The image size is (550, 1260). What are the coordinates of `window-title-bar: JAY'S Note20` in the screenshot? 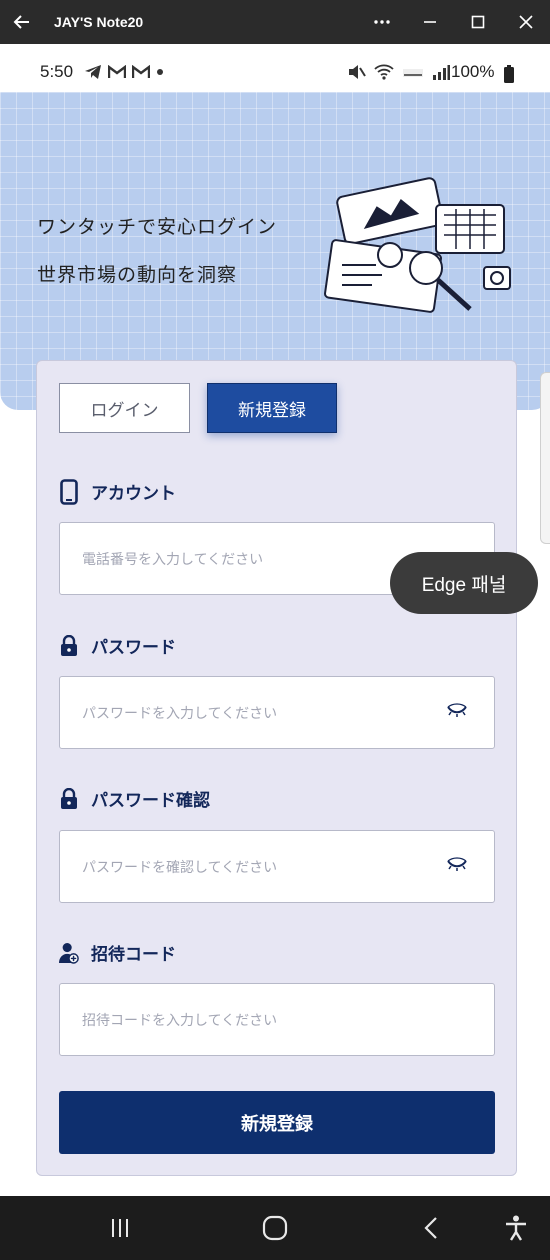 It's located at (275, 22).